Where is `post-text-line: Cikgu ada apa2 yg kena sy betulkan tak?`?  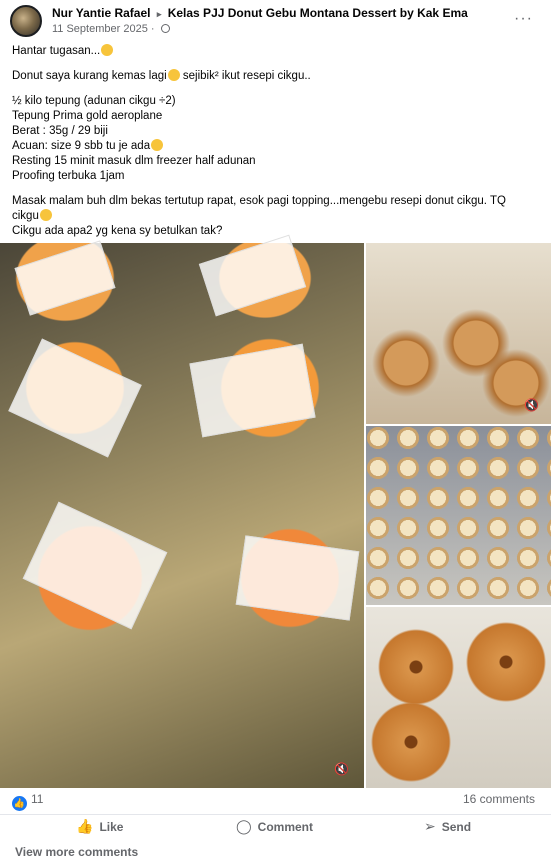 post-text-line: Cikgu ada apa2 yg kena sy betulkan tak? is located at coordinates (117, 231).